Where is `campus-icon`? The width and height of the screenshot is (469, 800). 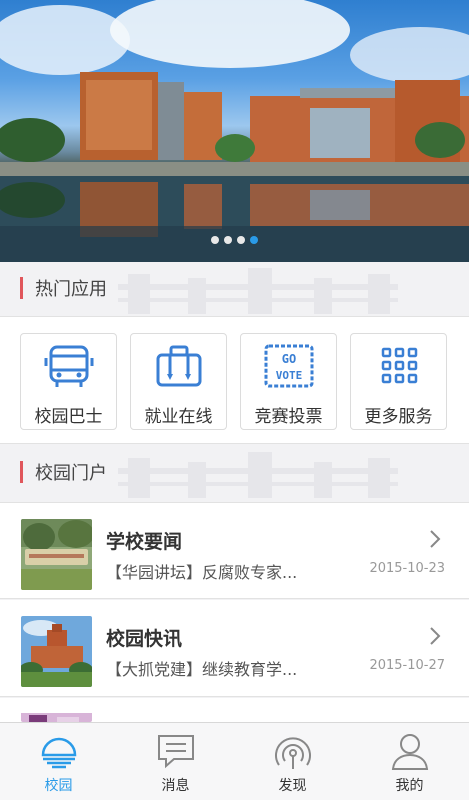 campus-icon is located at coordinates (58, 753).